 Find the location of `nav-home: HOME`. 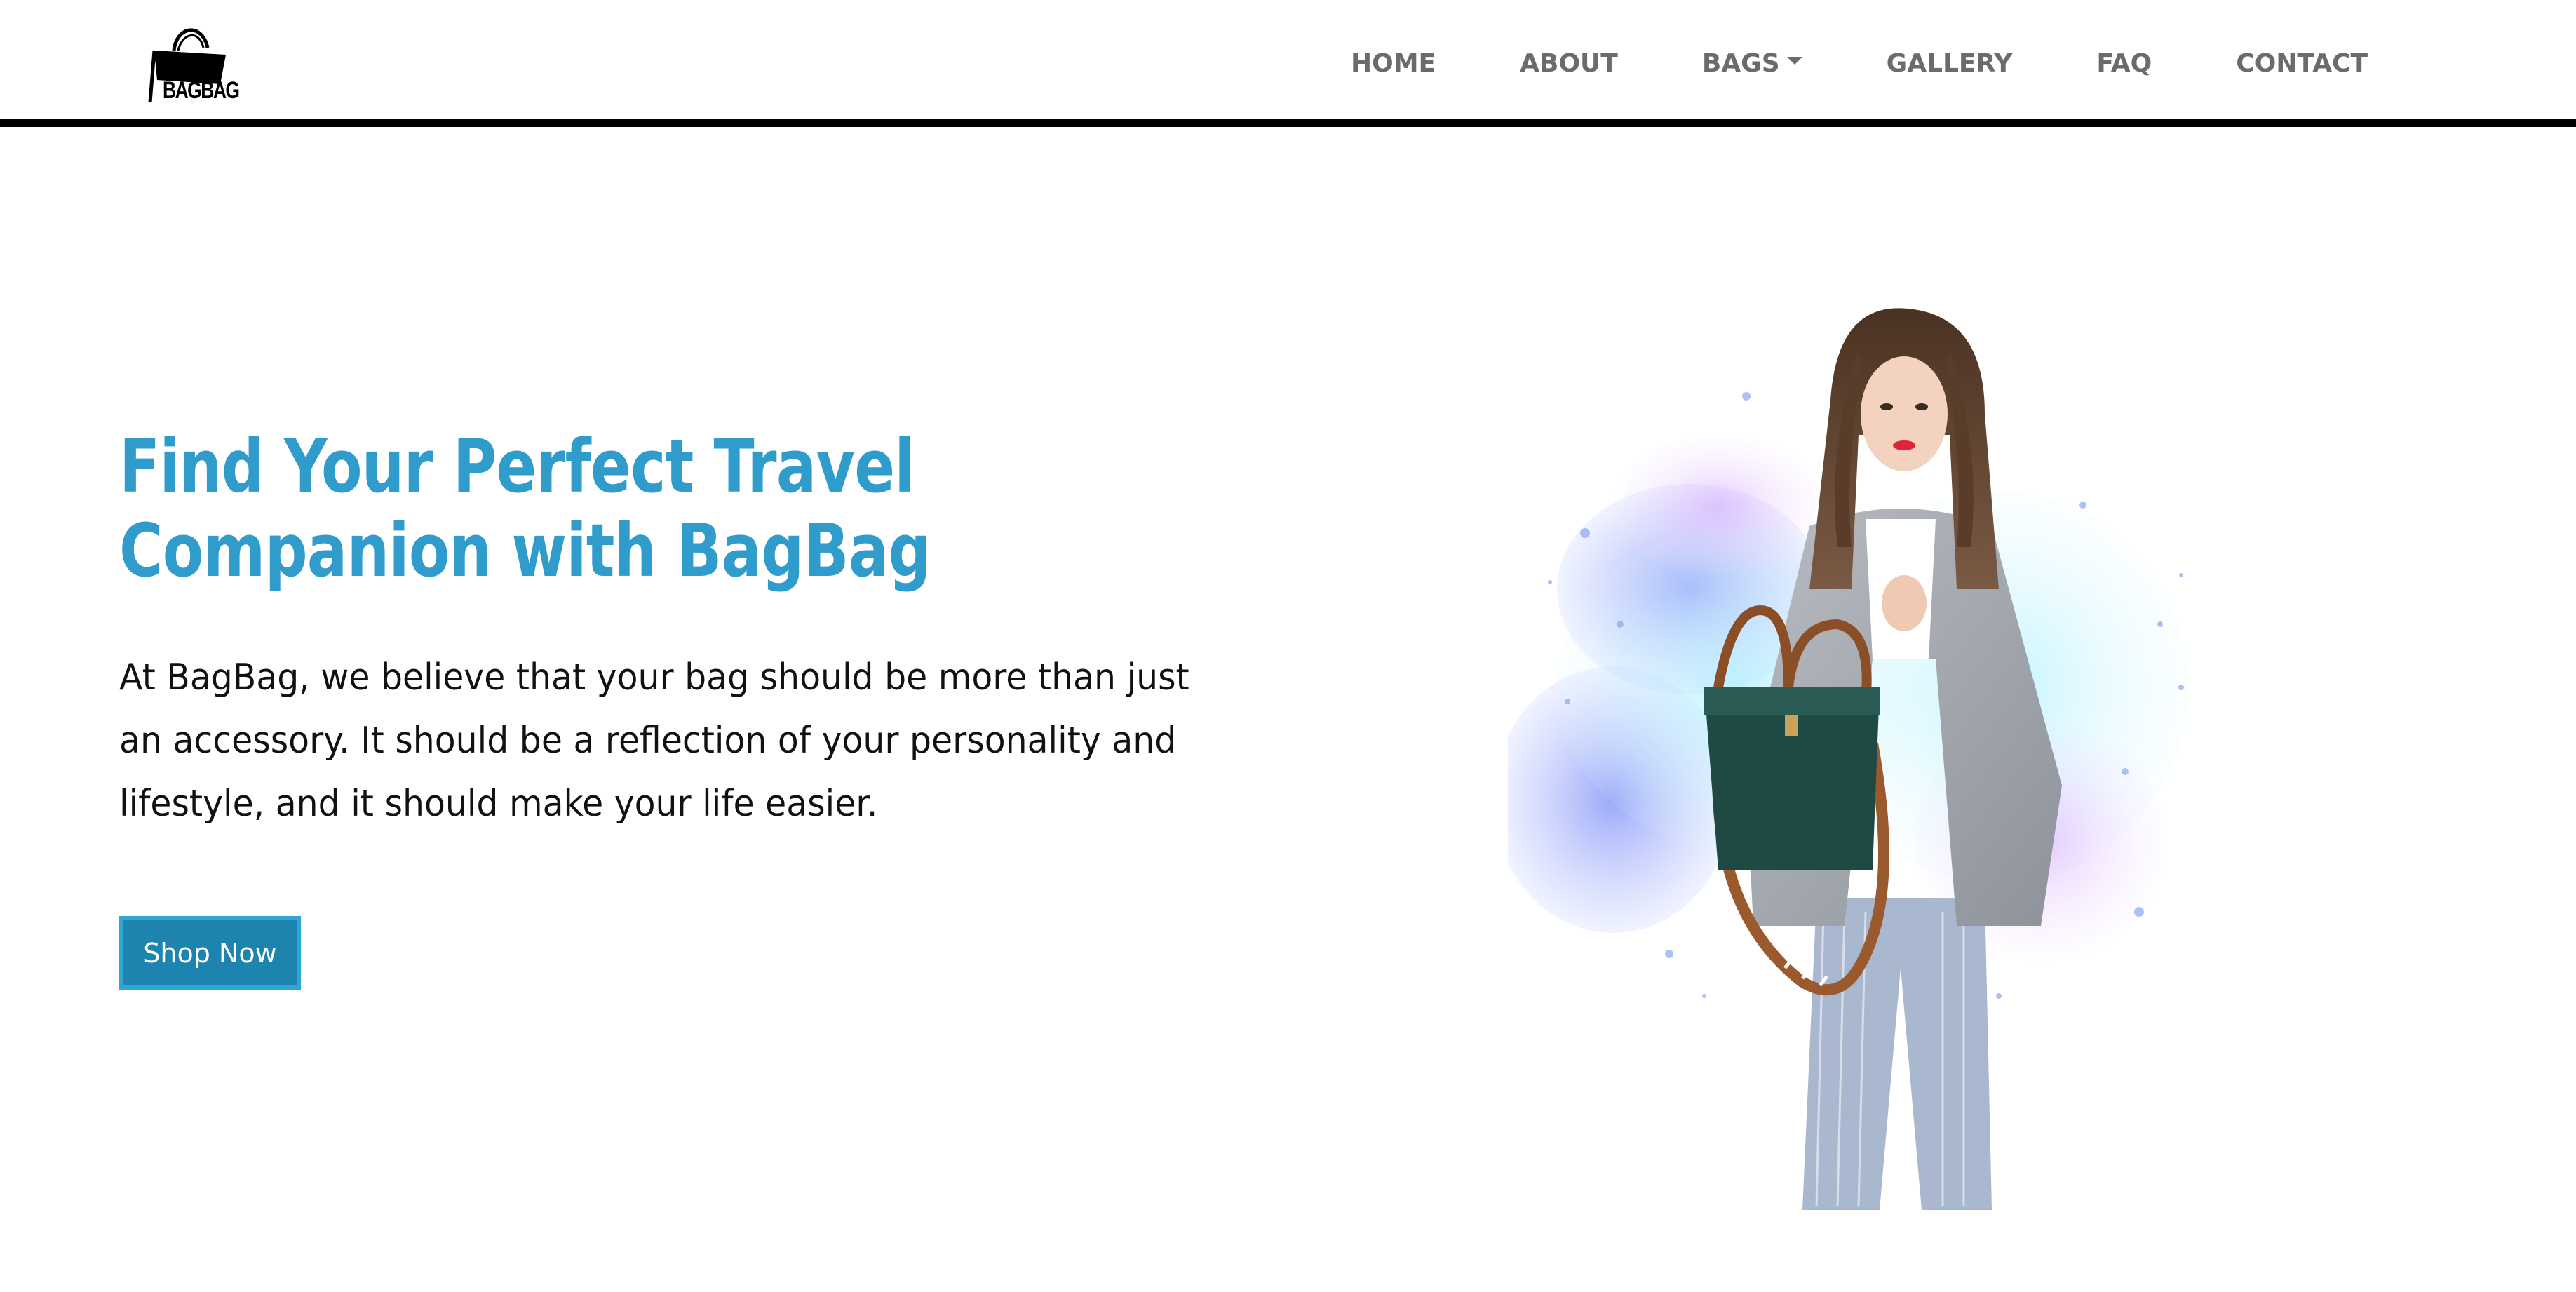

nav-home: HOME is located at coordinates (1405, 64).